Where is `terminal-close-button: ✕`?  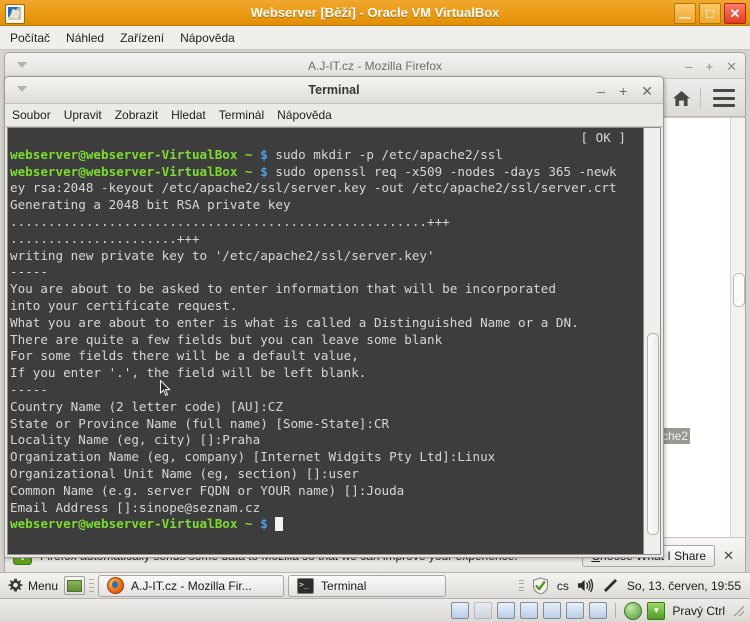 terminal-close-button: ✕ is located at coordinates (647, 91).